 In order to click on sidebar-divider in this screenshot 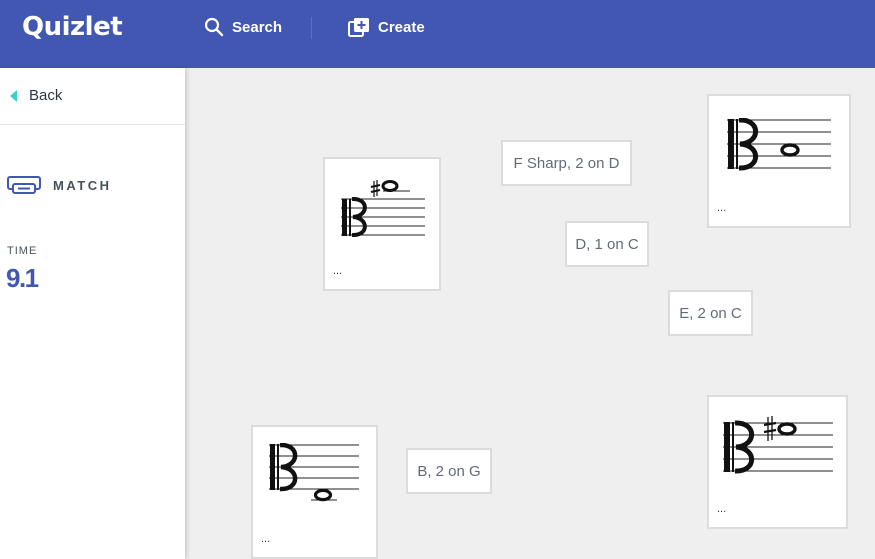, I will do `click(92, 124)`.